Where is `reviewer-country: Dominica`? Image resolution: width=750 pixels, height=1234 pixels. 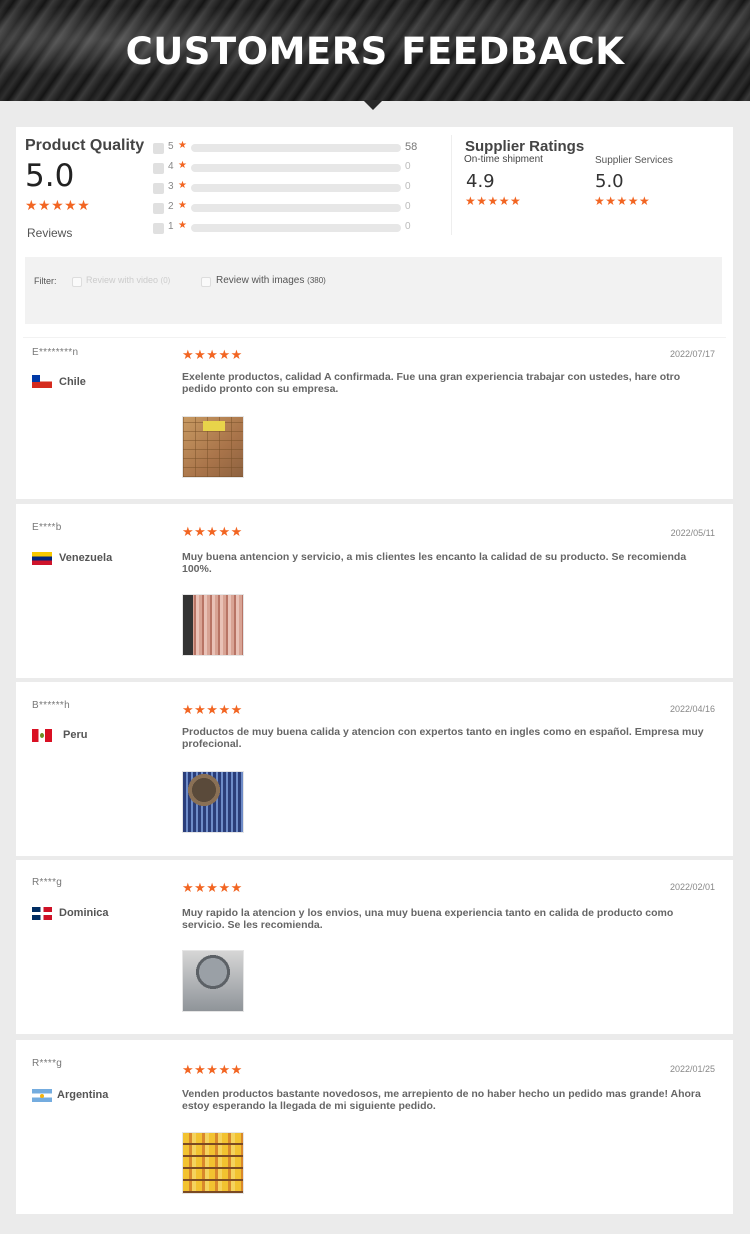 reviewer-country: Dominica is located at coordinates (84, 913).